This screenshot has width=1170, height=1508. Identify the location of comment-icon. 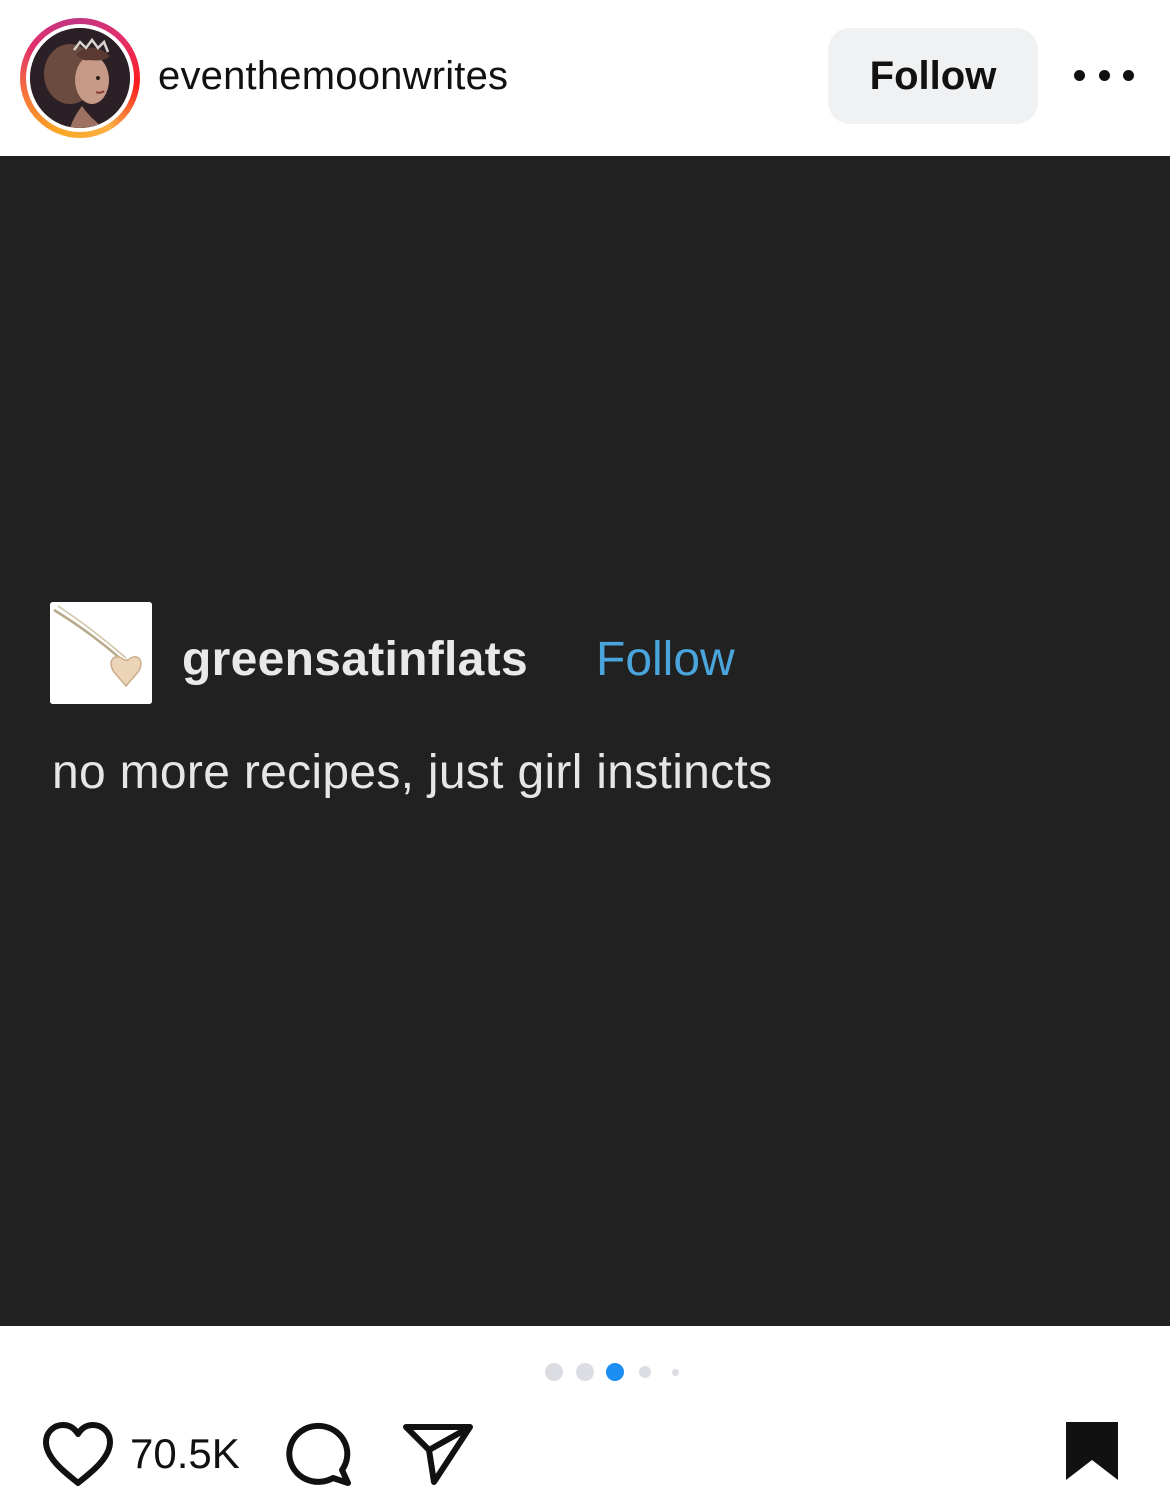
(319, 1454).